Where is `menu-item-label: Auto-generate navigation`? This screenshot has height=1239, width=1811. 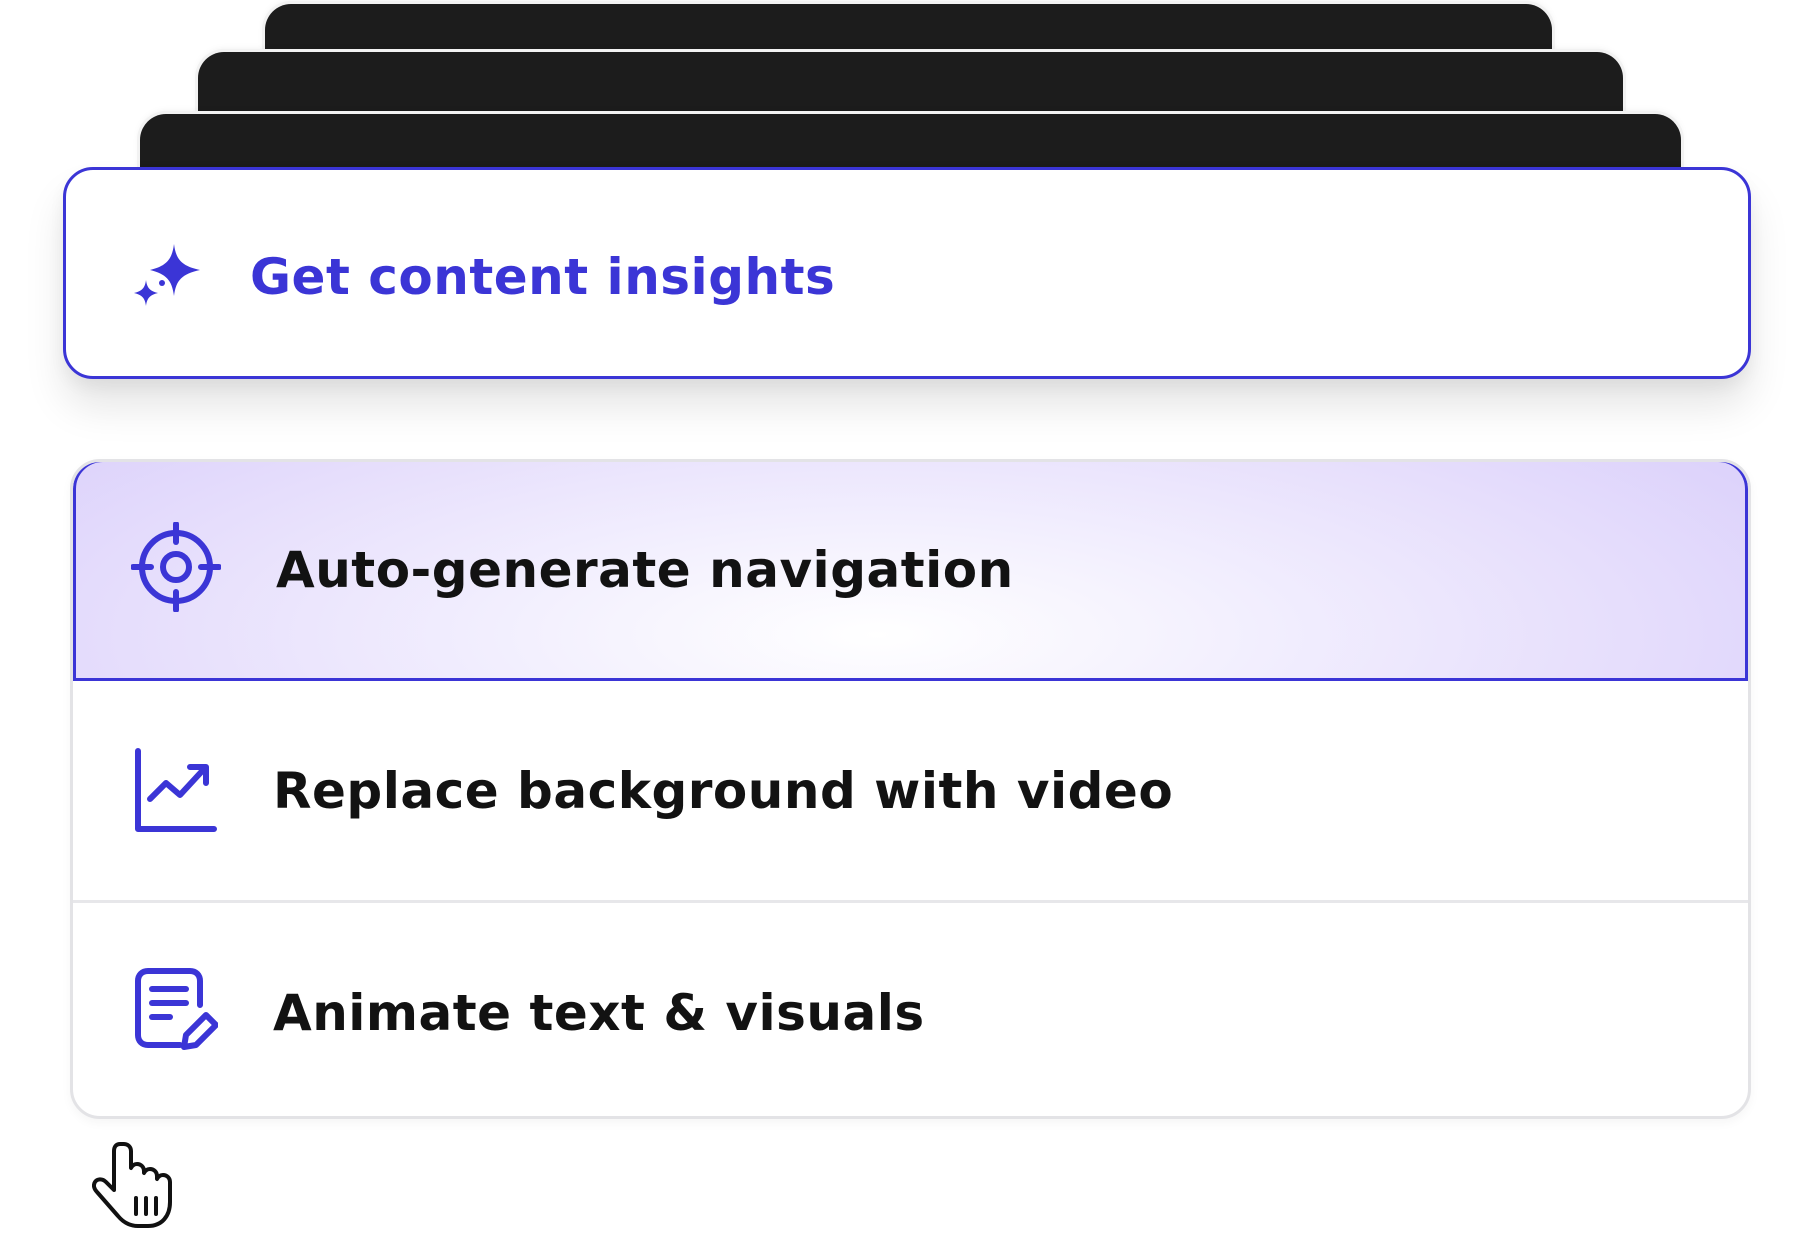
menu-item-label: Auto-generate navigation is located at coordinates (645, 570).